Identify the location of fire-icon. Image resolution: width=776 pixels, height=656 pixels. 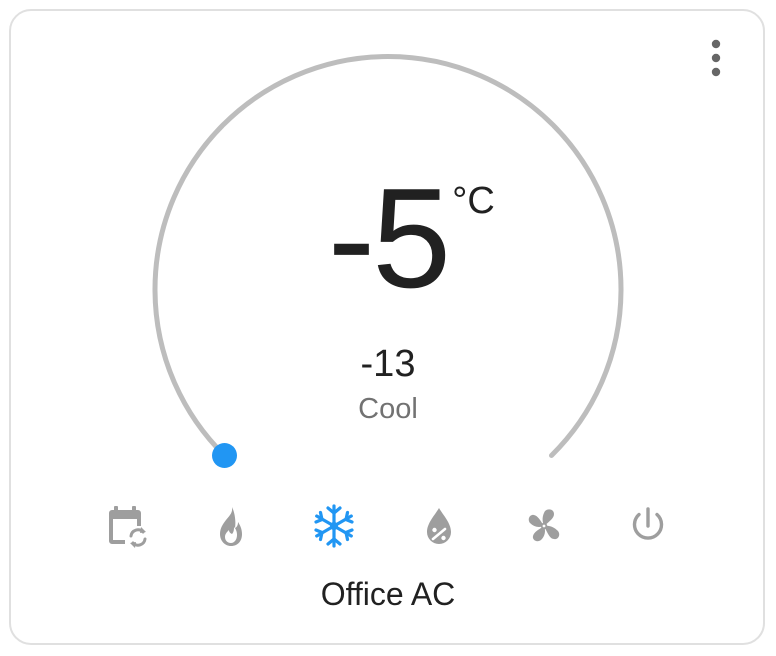
(231, 526).